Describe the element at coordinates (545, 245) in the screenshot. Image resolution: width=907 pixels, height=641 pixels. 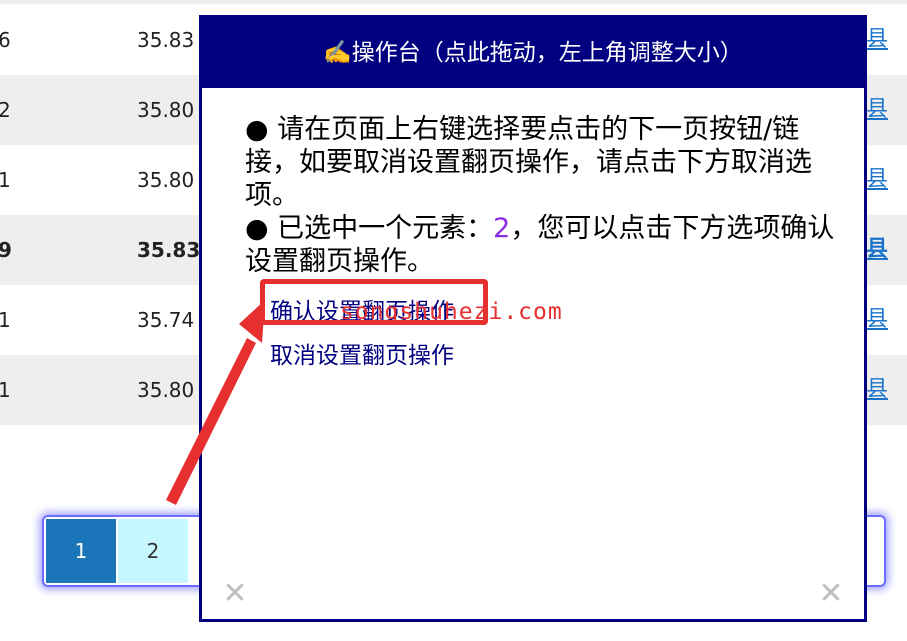
I see `selected-status: ● 已选中一个元素：2，您可以点击下方选项确认设置翻页操作。` at that location.